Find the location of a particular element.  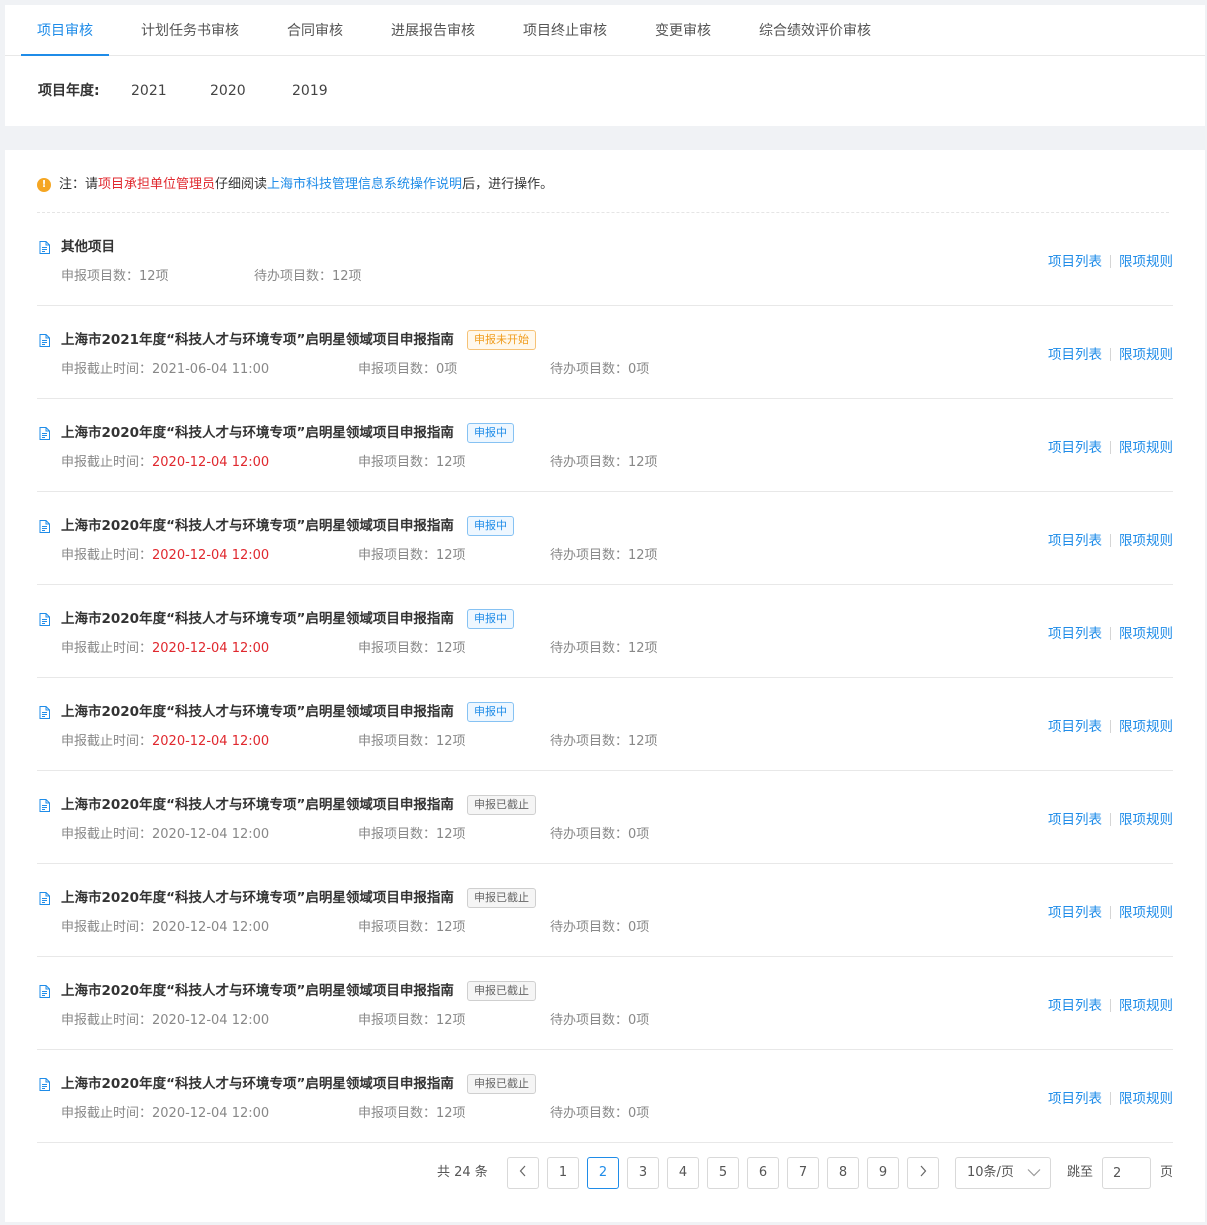

notice-text: 注：请项目承担单位管理员仔细阅读上海市科技管理信息系统操作说明后，进行操作。 is located at coordinates (306, 185).